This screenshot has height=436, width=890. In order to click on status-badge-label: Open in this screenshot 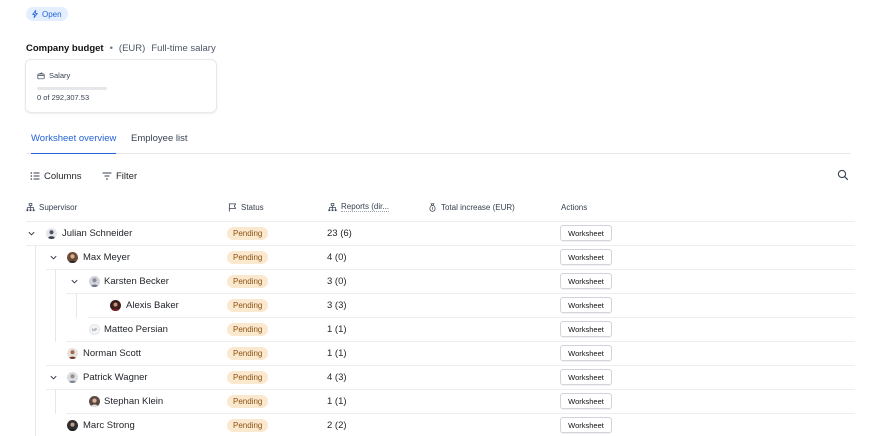, I will do `click(52, 14)`.